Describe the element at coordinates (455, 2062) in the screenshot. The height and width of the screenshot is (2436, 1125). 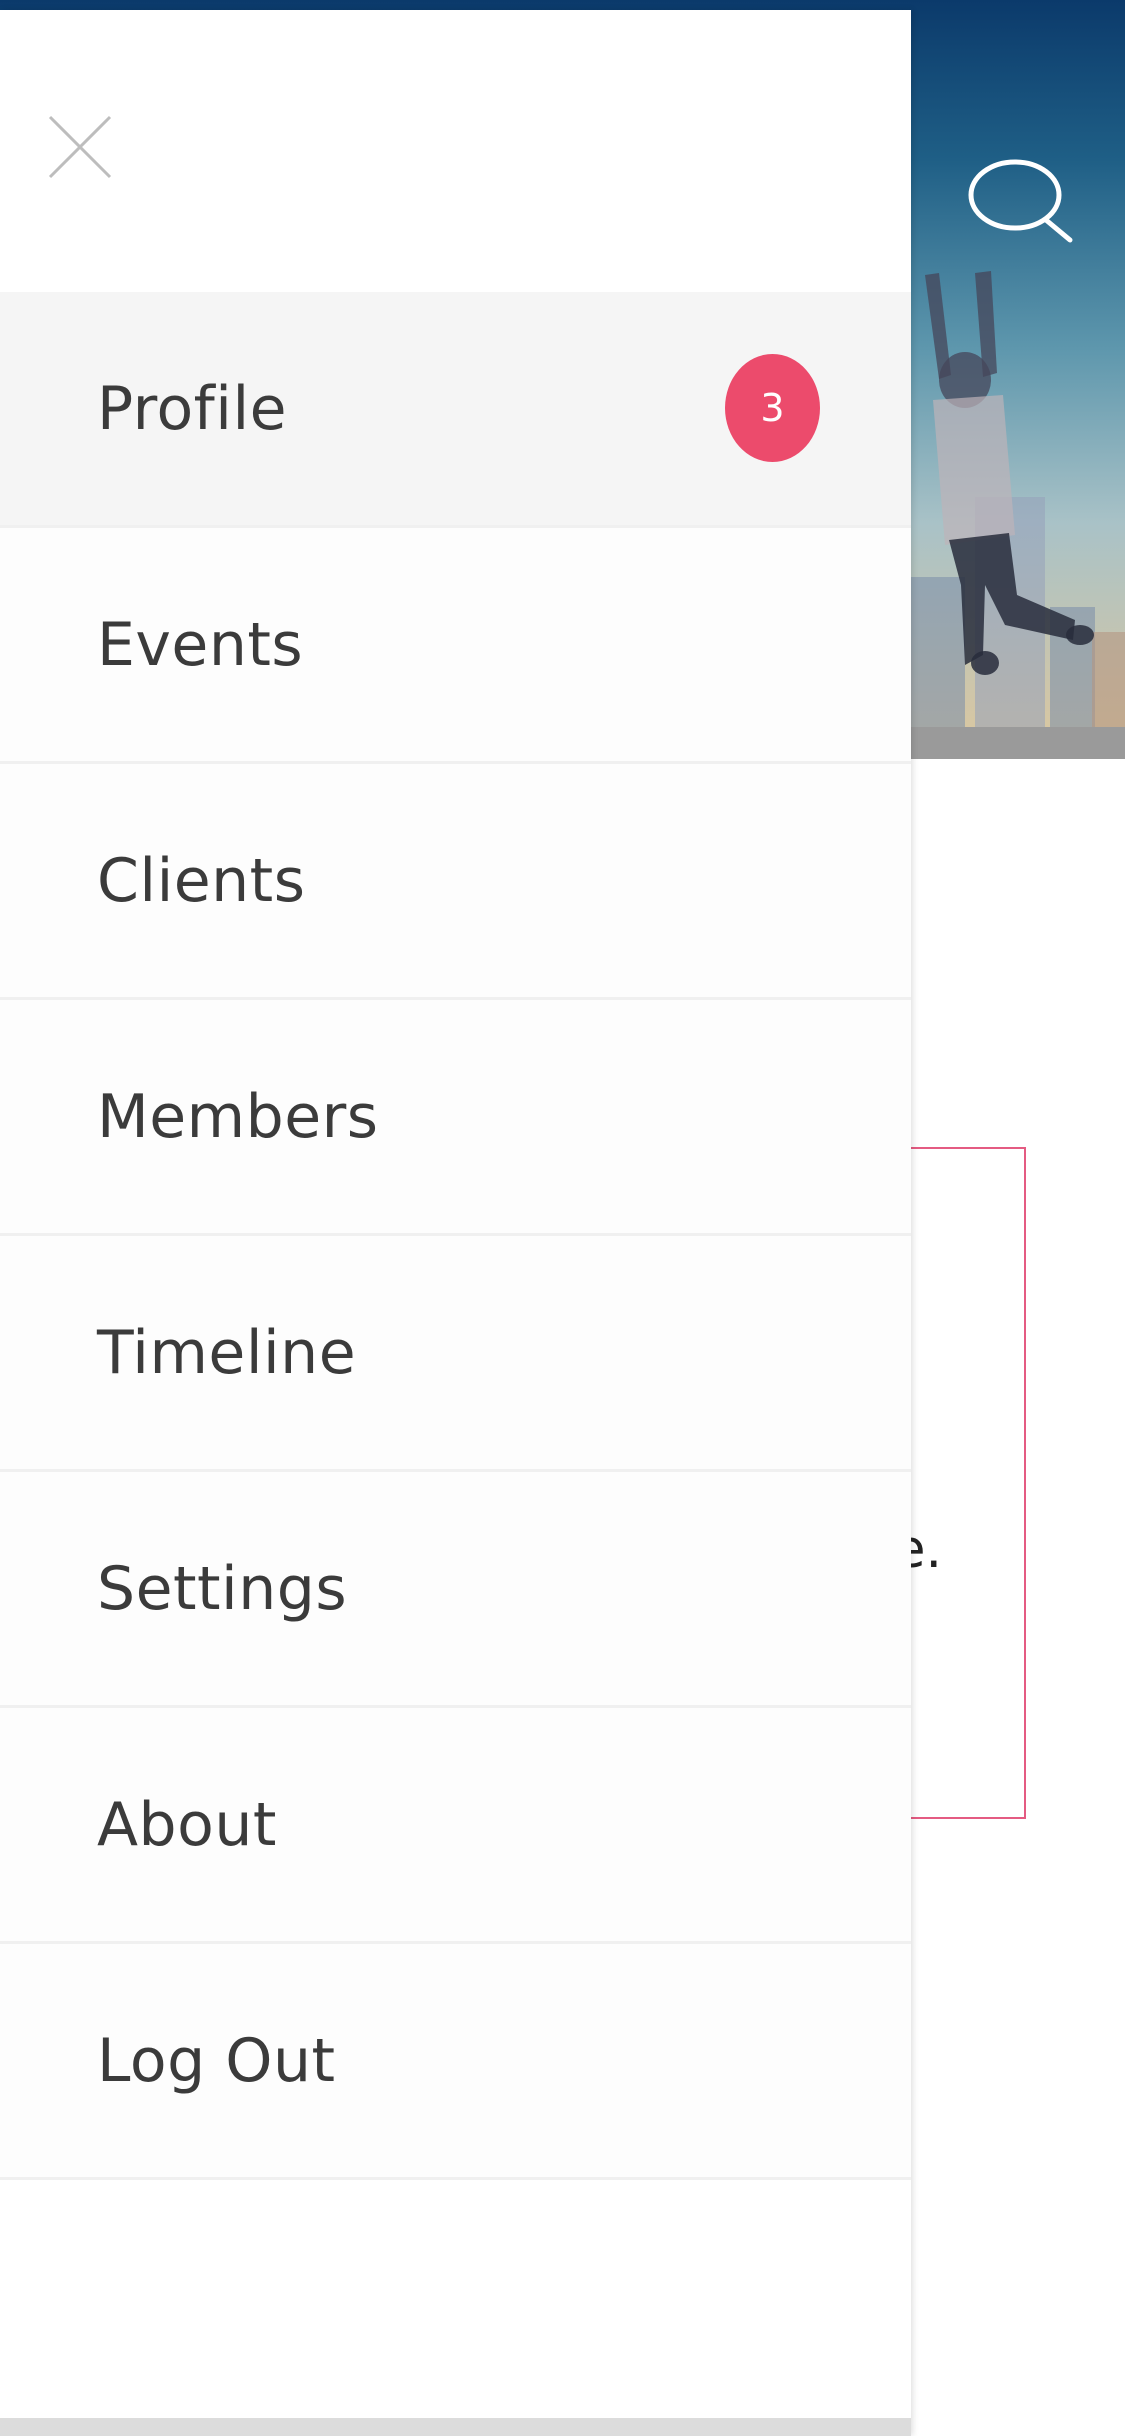
I see `menu-item-log-out: Log Out` at that location.